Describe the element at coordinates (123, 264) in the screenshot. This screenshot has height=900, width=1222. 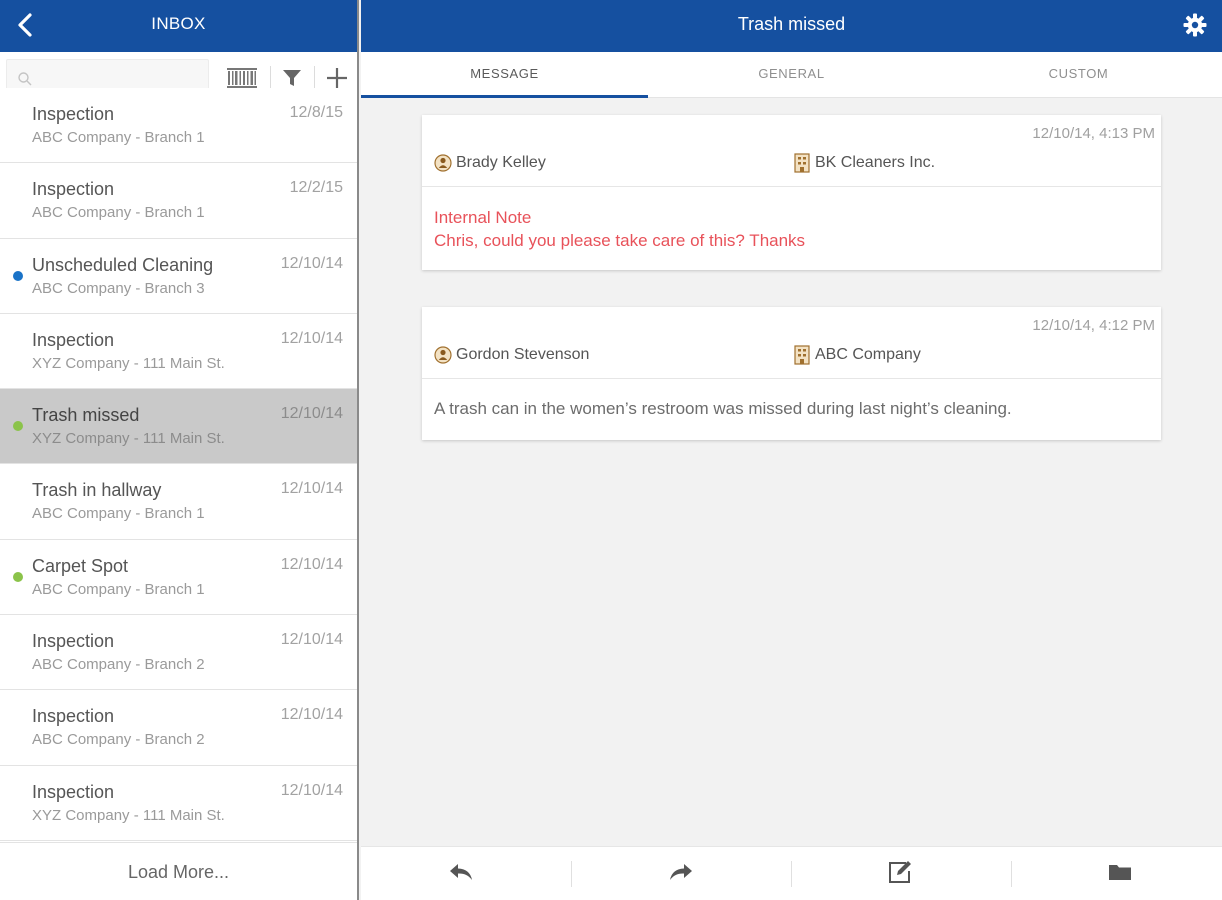
I see `item-title: Unscheduled Cleaning` at that location.